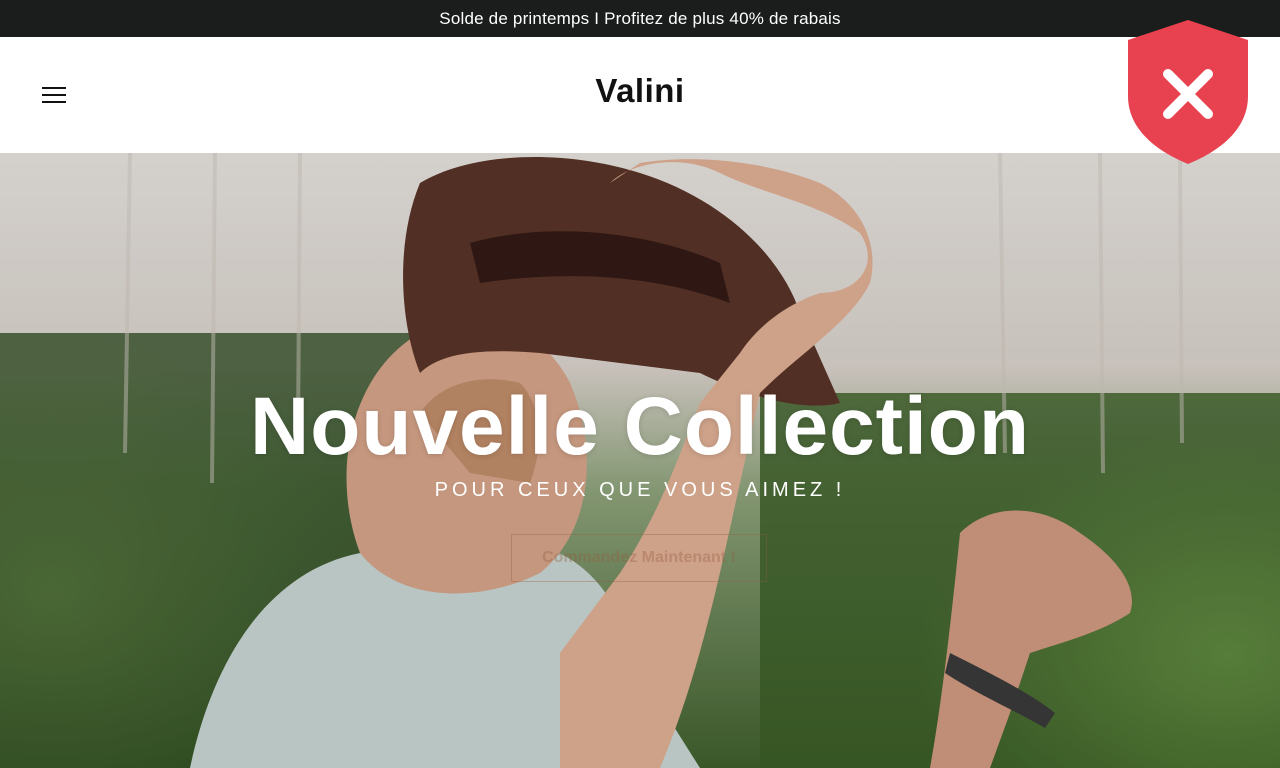  I want to click on logo-link: Valini, so click(639, 91).